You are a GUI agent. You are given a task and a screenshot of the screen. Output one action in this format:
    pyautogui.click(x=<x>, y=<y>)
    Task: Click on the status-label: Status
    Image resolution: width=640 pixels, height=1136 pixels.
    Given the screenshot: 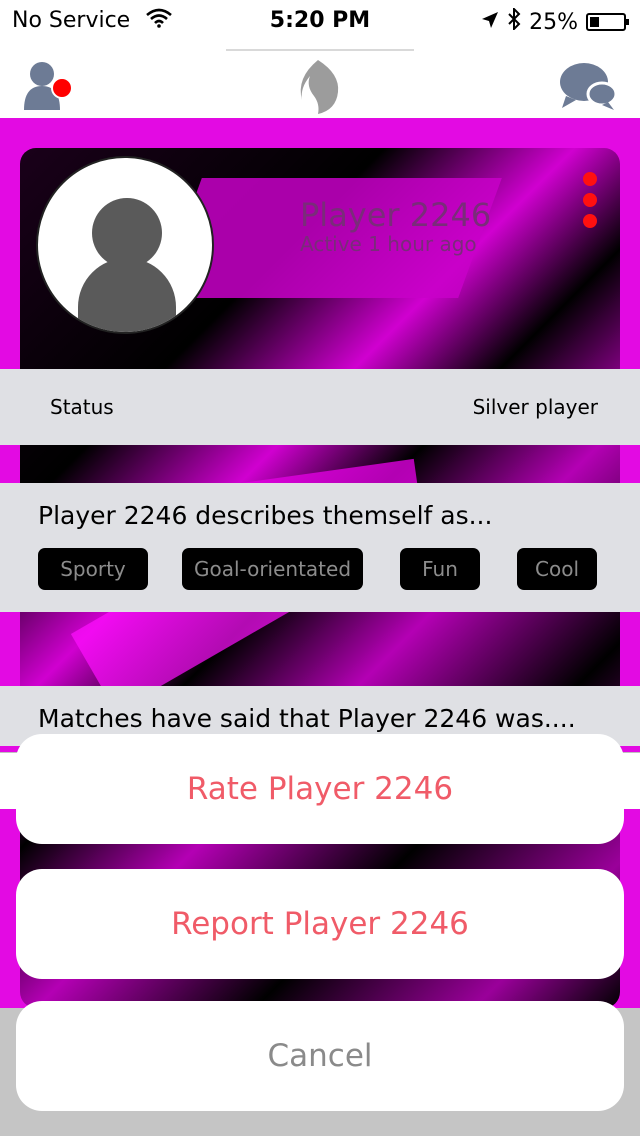 What is the action you would take?
    pyautogui.click(x=82, y=407)
    